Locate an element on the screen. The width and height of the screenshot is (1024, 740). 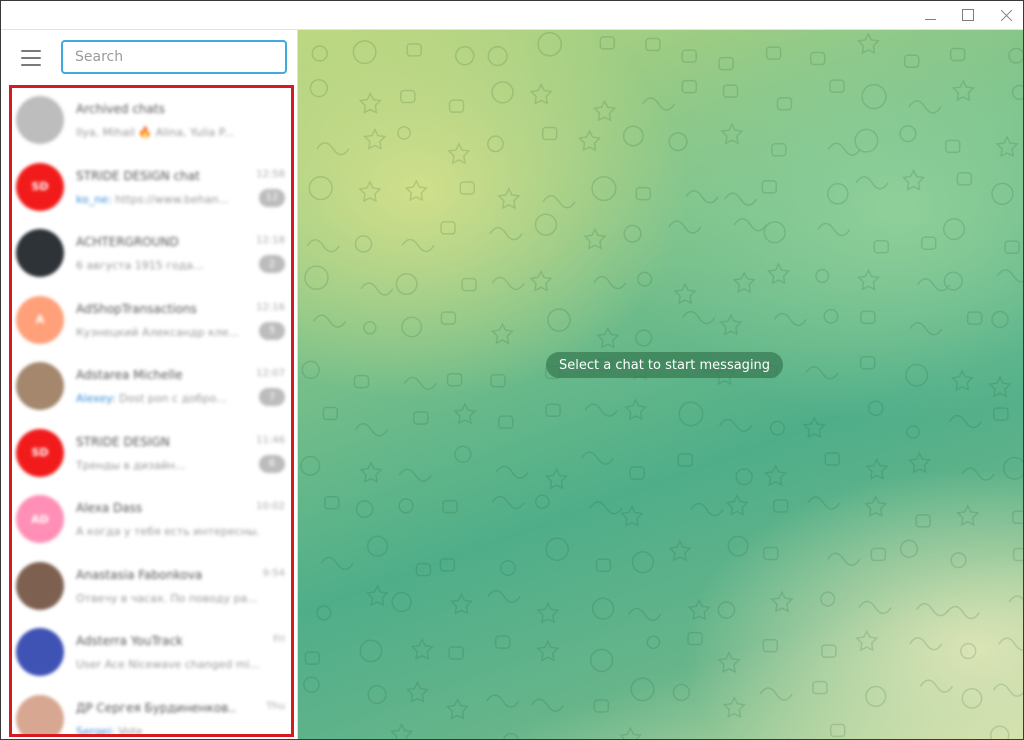
hamburger-menu-icon is located at coordinates (31, 58).